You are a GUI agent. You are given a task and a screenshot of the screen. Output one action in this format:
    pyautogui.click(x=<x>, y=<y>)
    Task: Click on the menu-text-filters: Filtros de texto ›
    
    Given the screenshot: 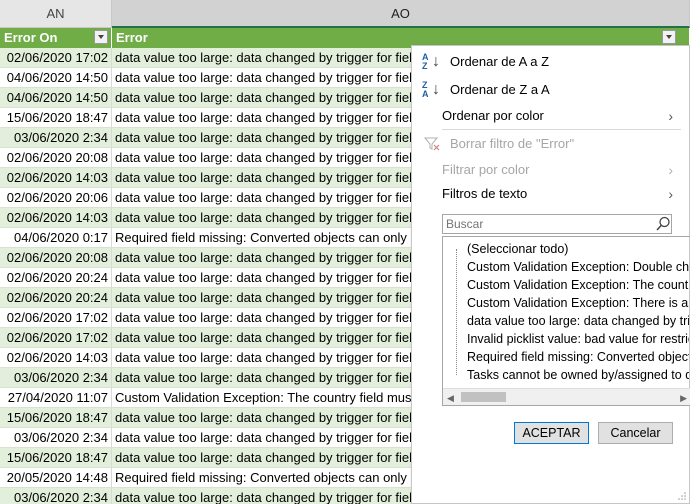 What is the action you would take?
    pyautogui.click(x=550, y=194)
    